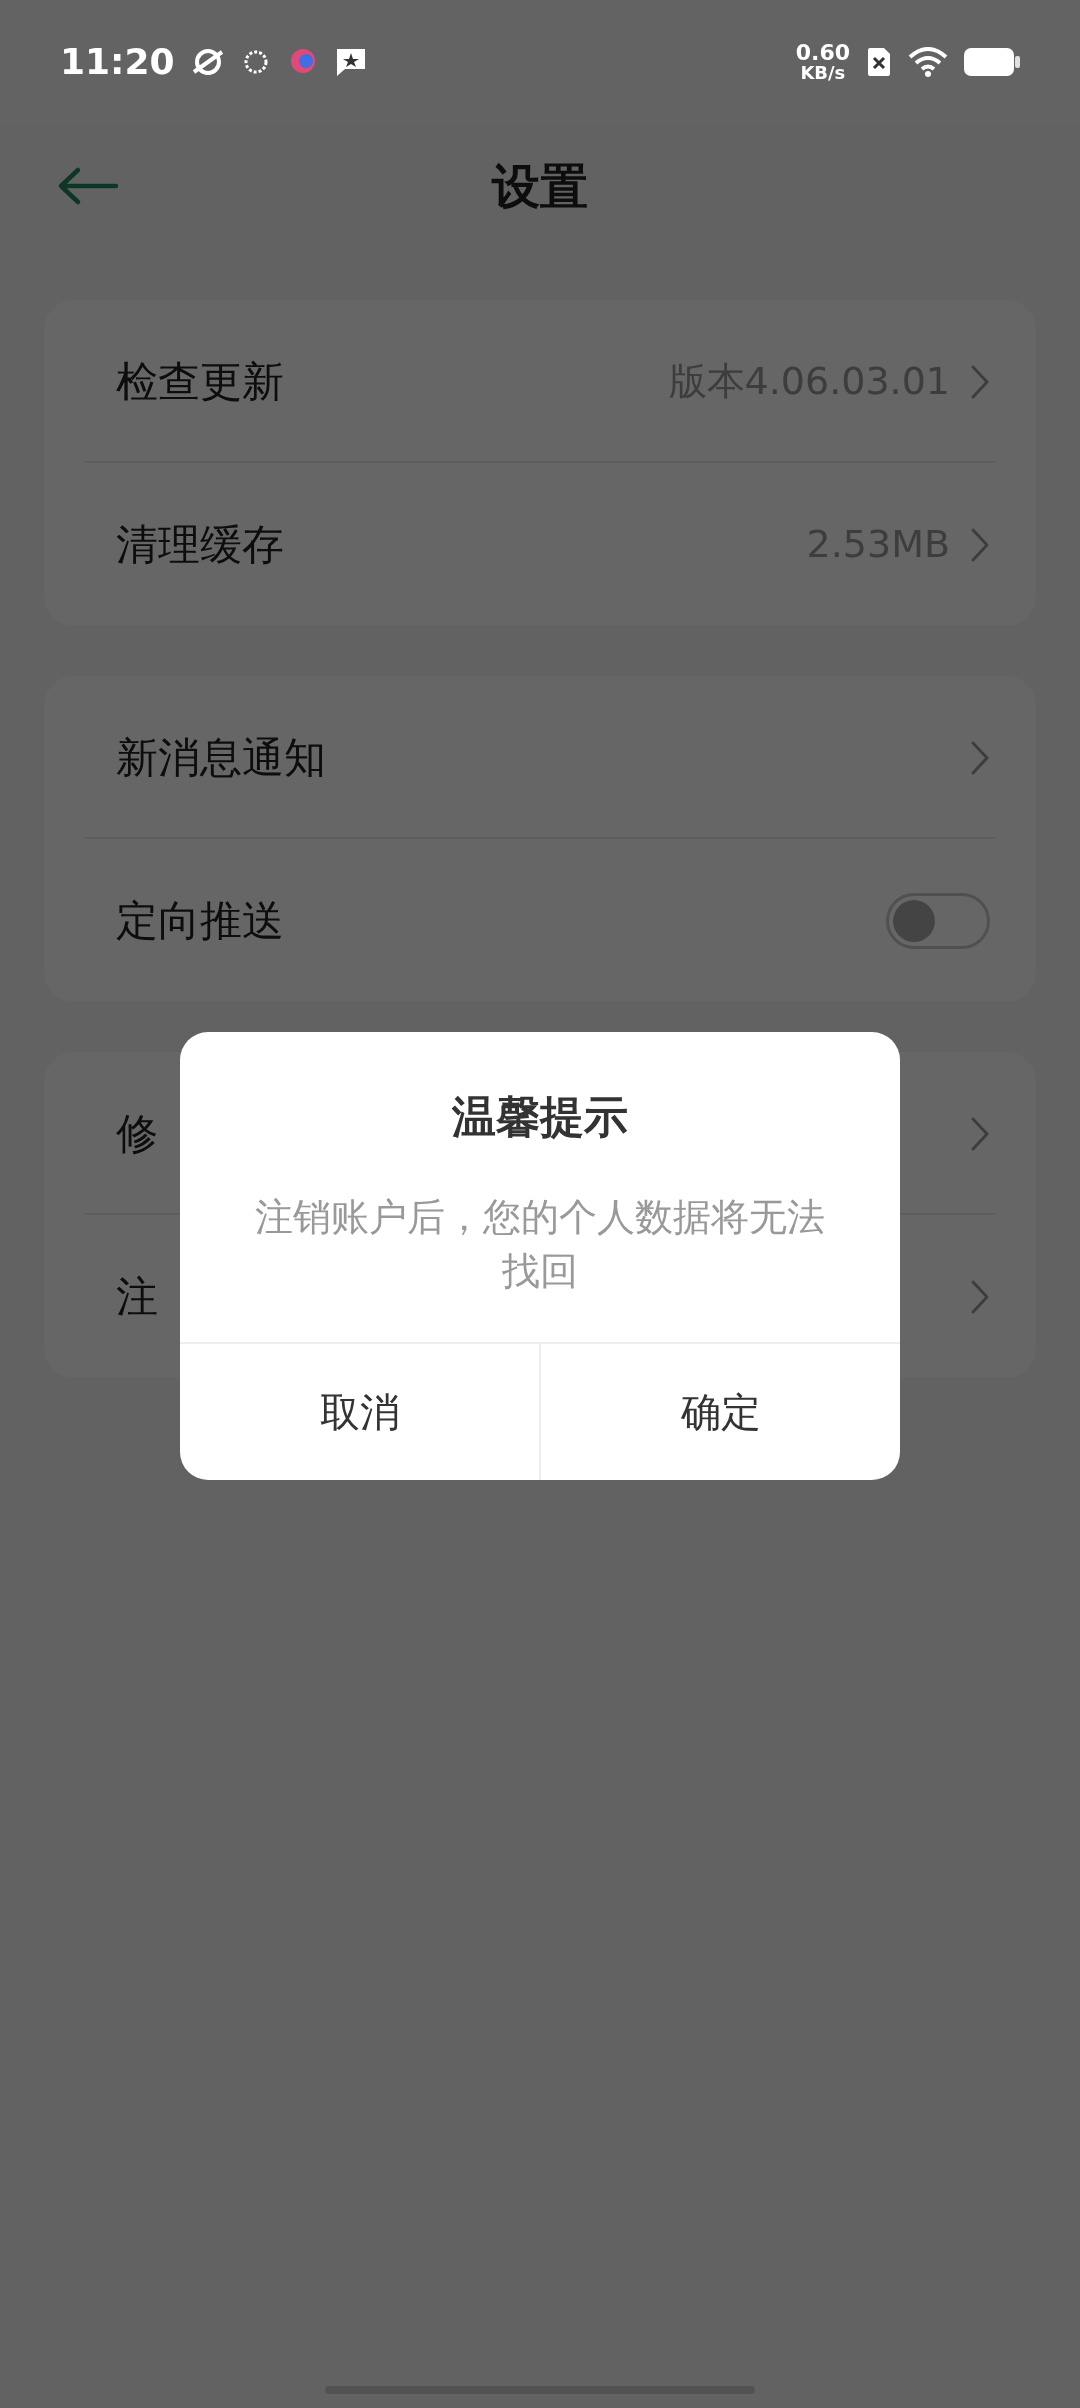  Describe the element at coordinates (540, 1117) in the screenshot. I see `dialog-title: 温馨提示` at that location.